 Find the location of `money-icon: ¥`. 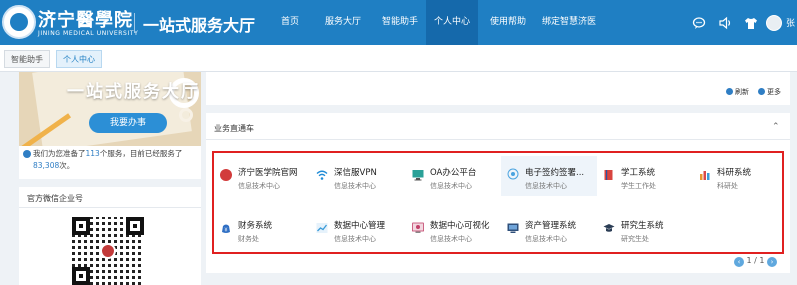

money-icon: ¥ is located at coordinates (226, 229).